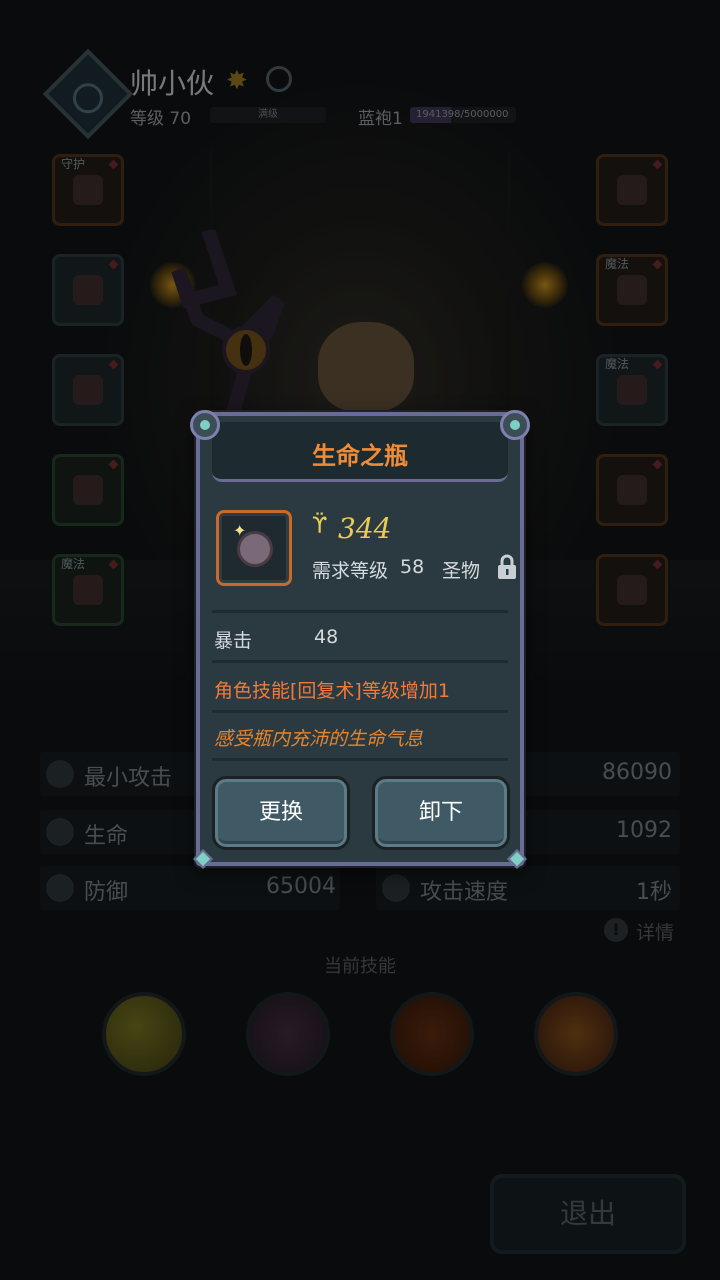 This screenshot has width=720, height=1280. I want to click on item-stat-value: 48, so click(326, 637).